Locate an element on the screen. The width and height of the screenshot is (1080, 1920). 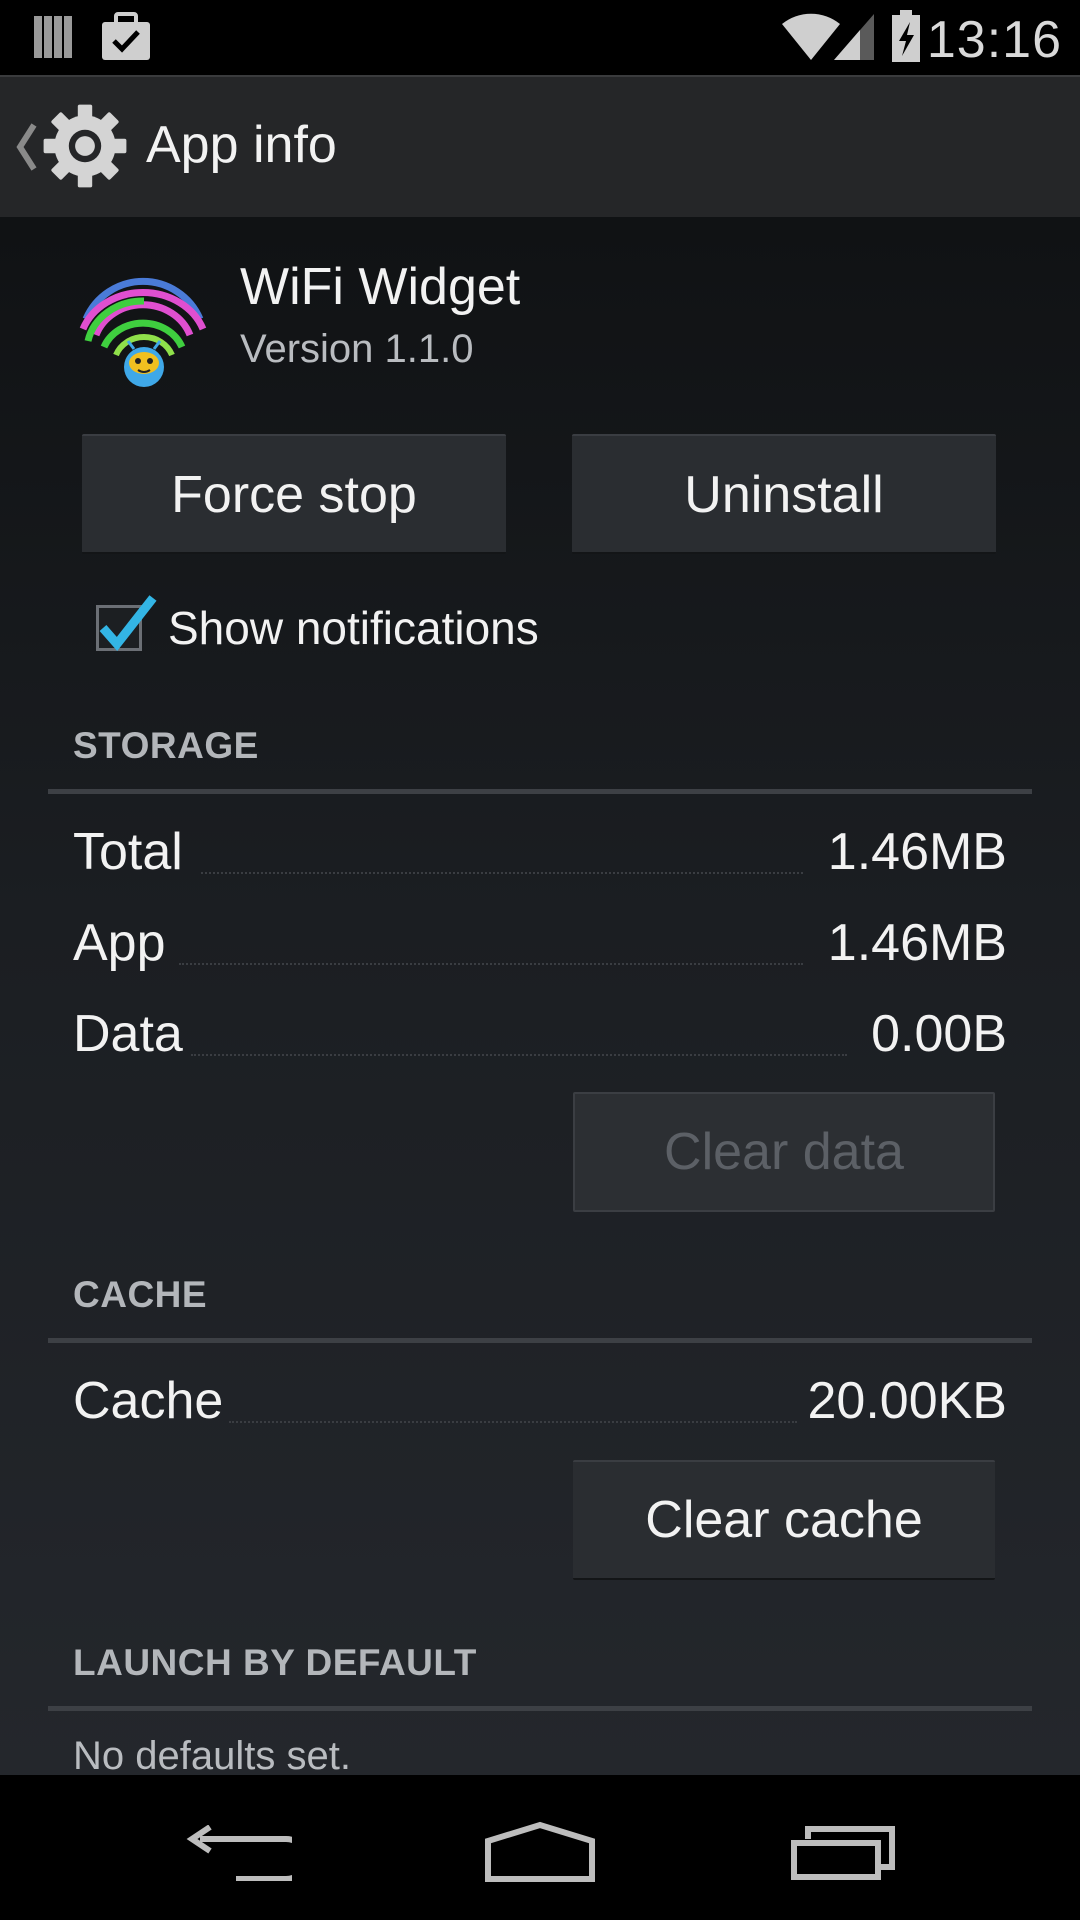
gear-icon is located at coordinates (85, 146).